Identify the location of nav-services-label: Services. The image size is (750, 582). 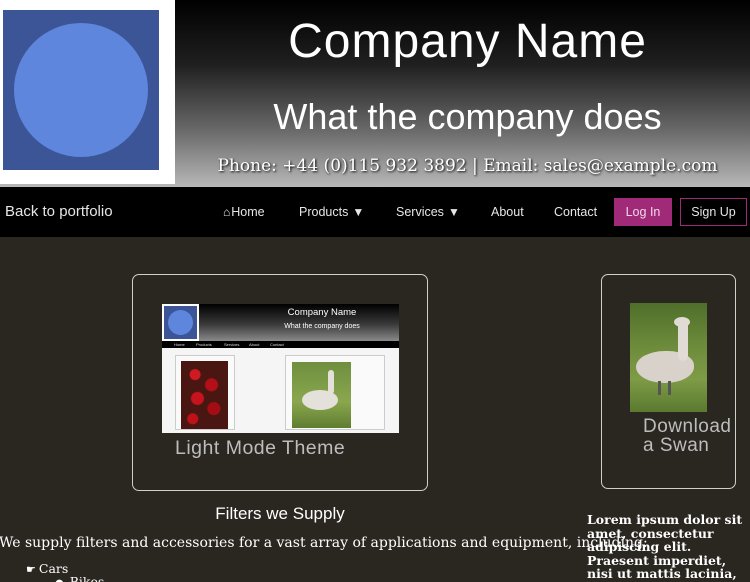
(420, 212).